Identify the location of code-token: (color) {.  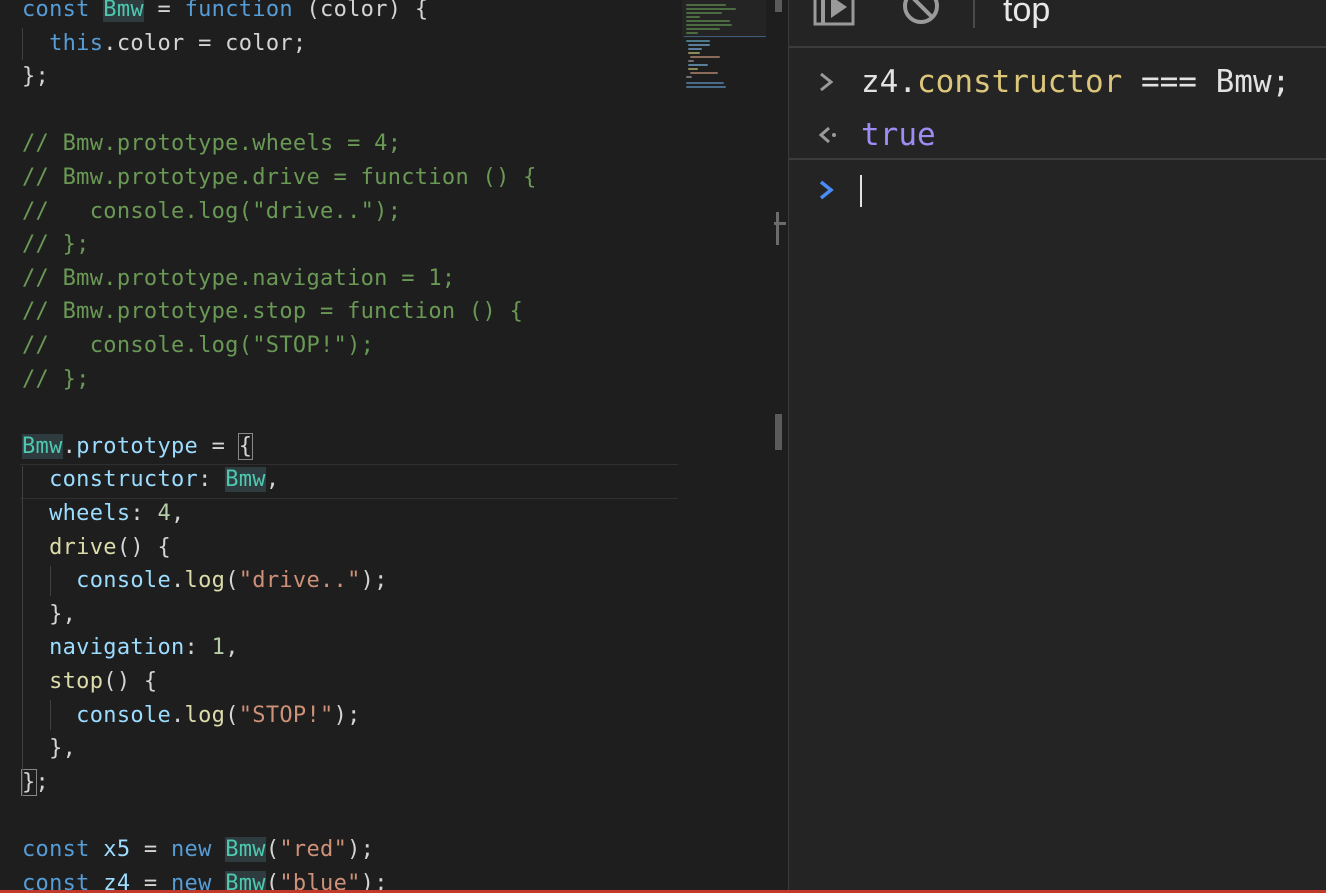
(360, 11).